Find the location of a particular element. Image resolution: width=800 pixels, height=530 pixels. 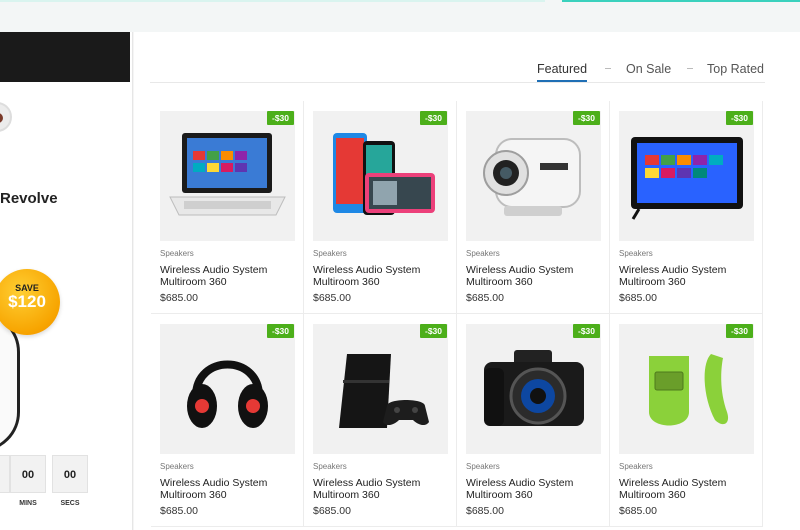

deal-avatar-icon is located at coordinates (6, 117).